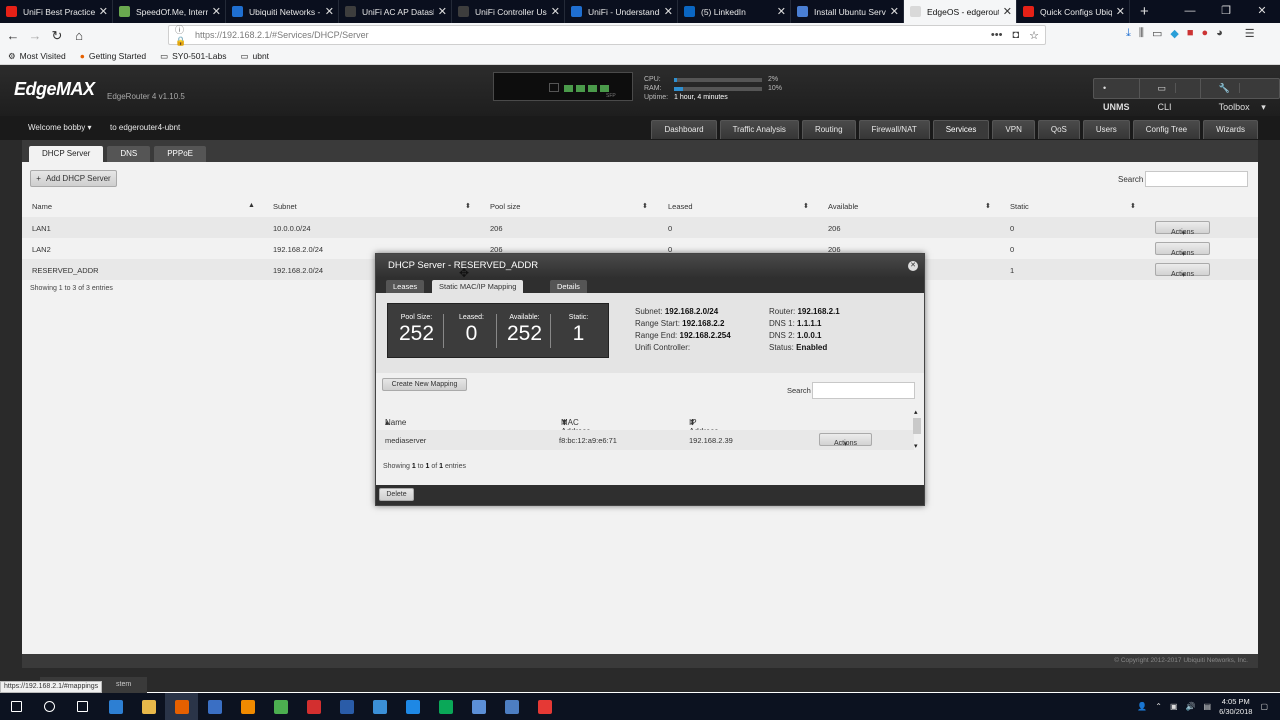 The height and width of the screenshot is (720, 1280). What do you see at coordinates (1174, 33) in the screenshot?
I see `extension-icon: ◆` at bounding box center [1174, 33].